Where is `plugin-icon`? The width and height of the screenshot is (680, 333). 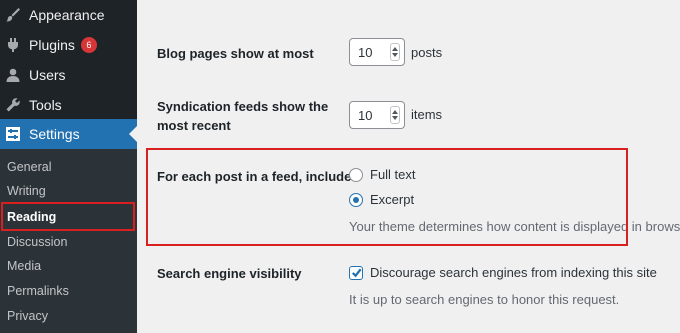
plugin-icon is located at coordinates (13, 45).